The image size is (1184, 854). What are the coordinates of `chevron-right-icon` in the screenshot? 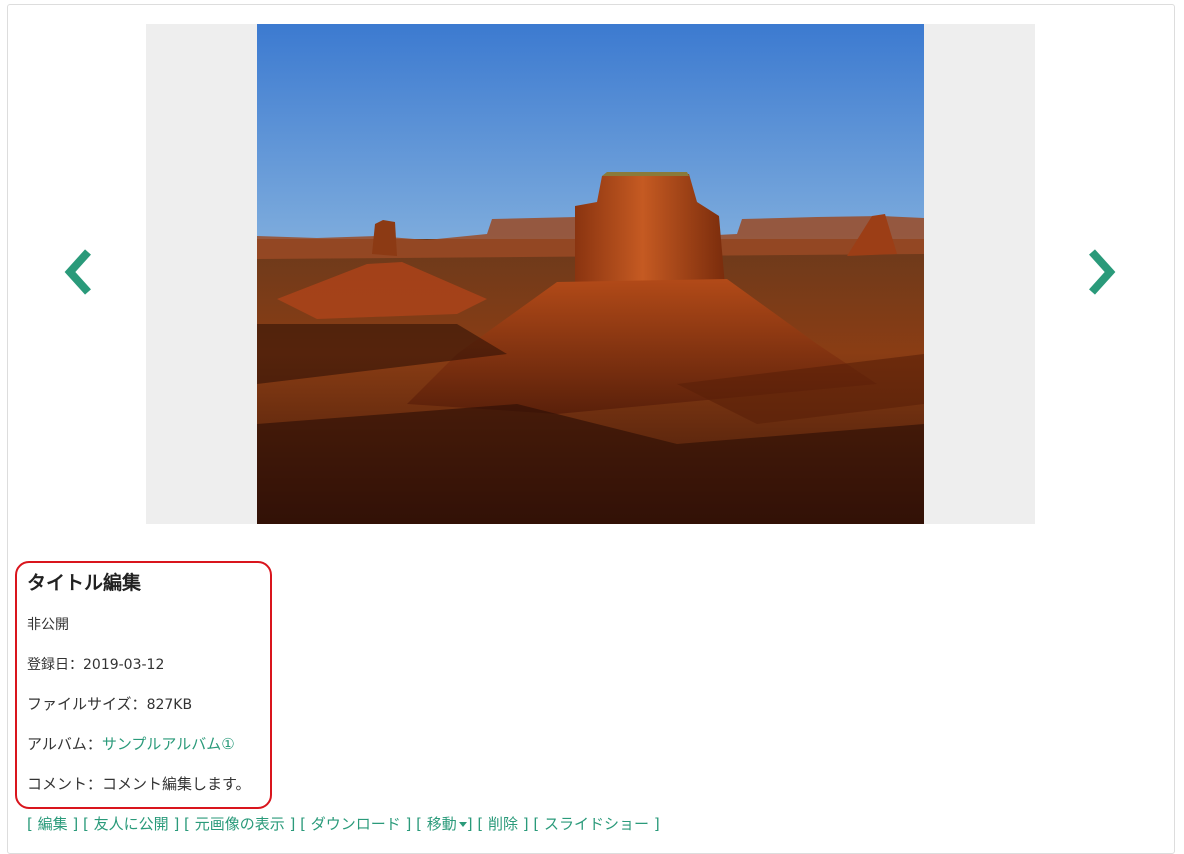 It's located at (1102, 272).